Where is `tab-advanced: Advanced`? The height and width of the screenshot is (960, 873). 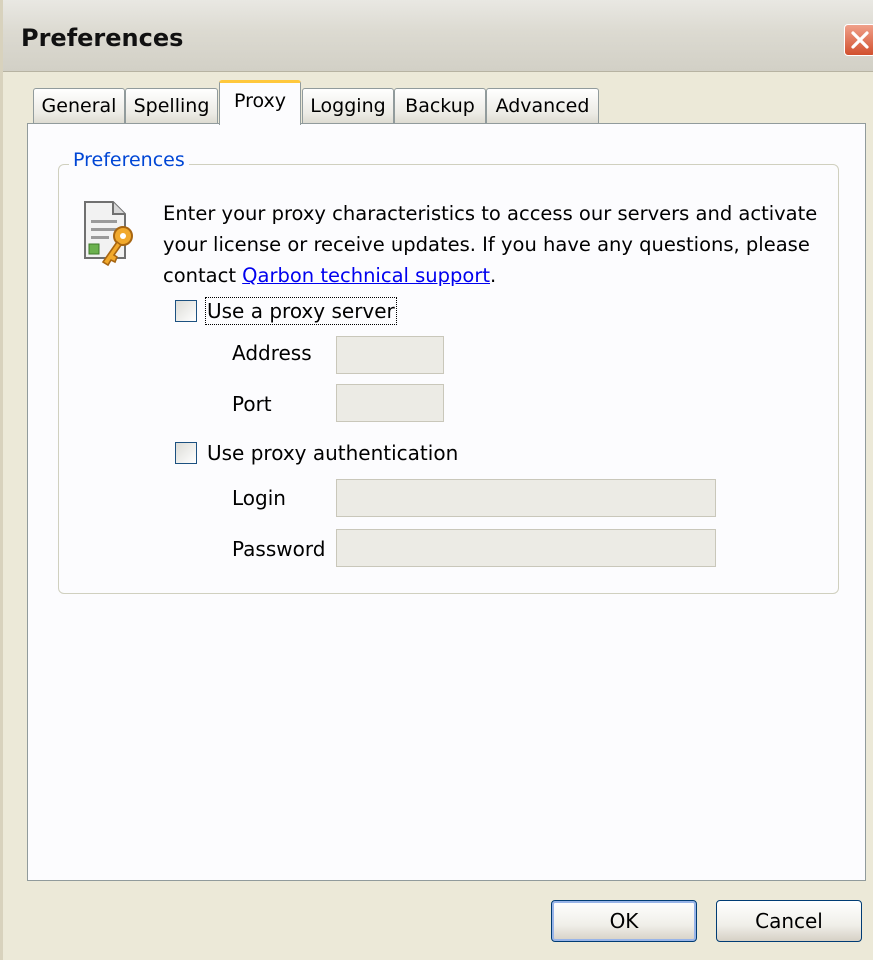 tab-advanced: Advanced is located at coordinates (542, 106).